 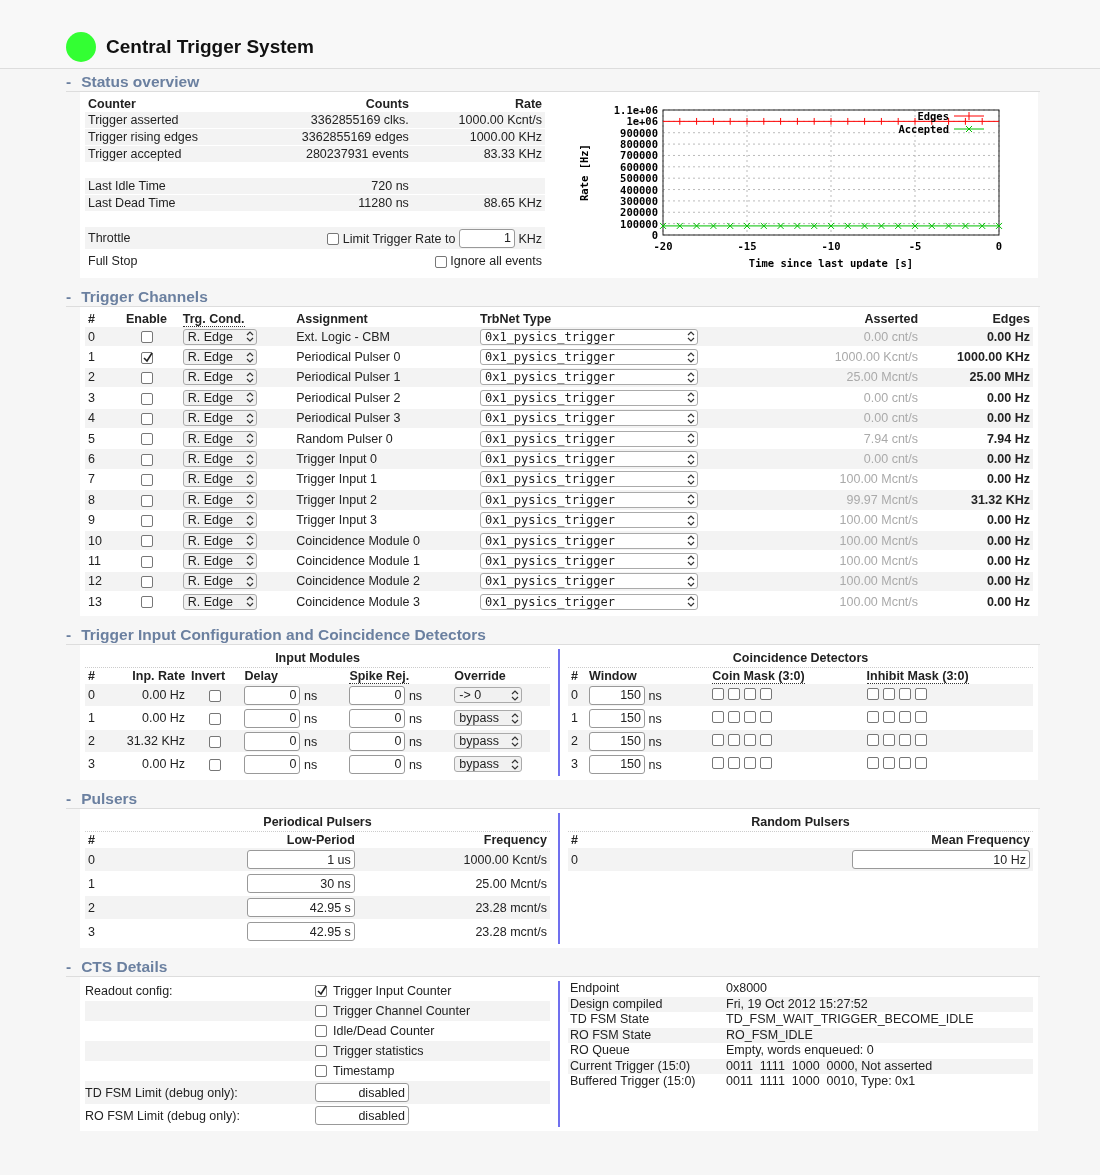 I want to click on number-field: 1, so click(x=486, y=238).